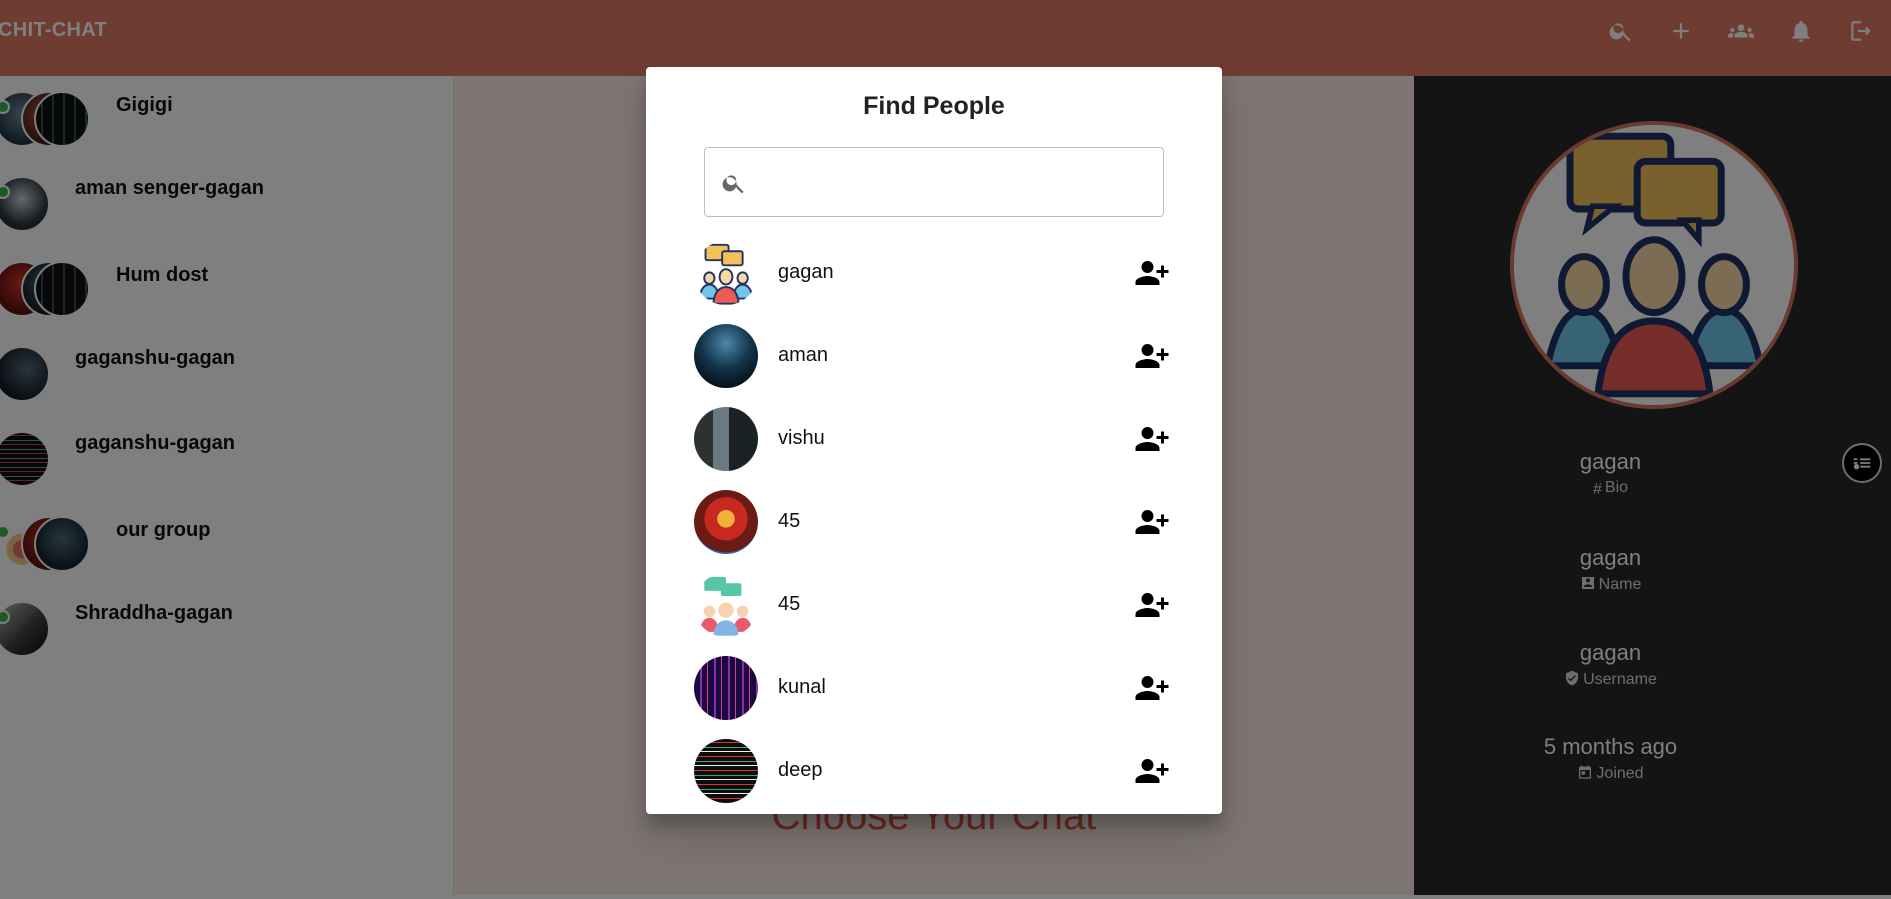 The image size is (1891, 899). Describe the element at coordinates (934, 272) in the screenshot. I see `person-row: gagan` at that location.